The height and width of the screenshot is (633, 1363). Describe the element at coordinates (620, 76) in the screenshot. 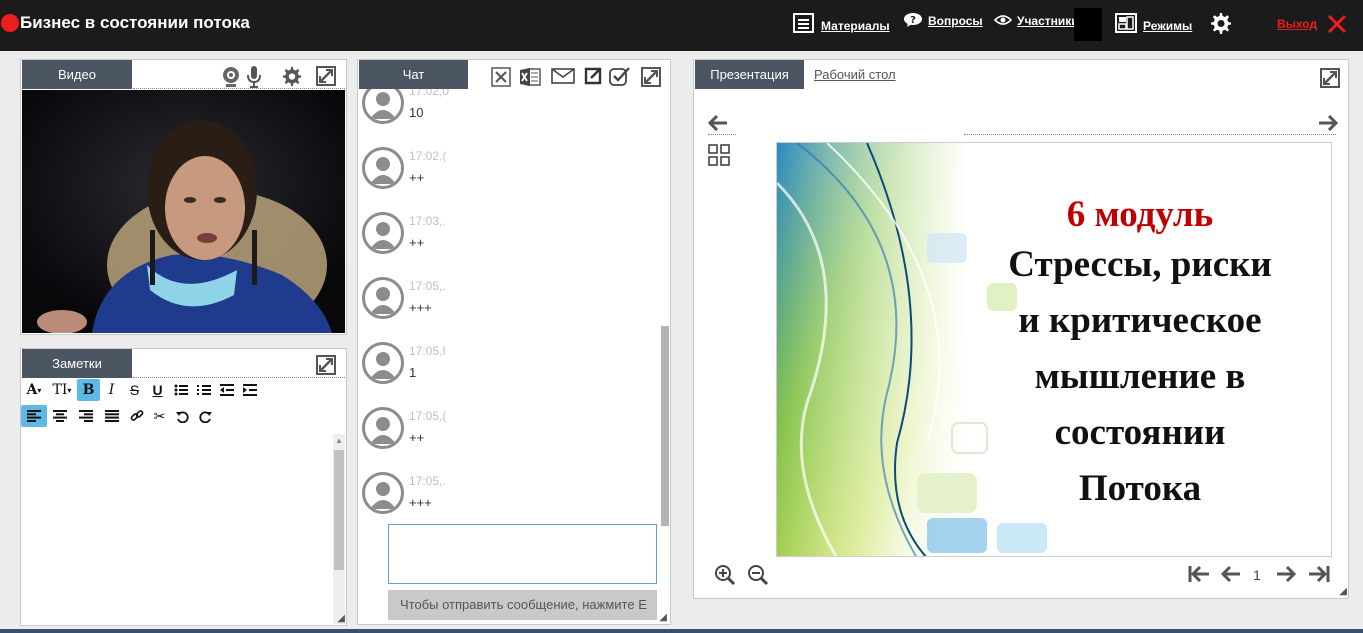

I see `checklist-icon` at that location.